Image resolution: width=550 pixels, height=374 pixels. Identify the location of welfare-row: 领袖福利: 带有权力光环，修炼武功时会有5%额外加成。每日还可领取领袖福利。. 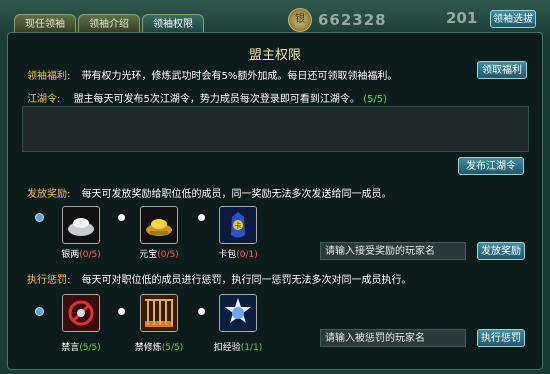
(212, 74).